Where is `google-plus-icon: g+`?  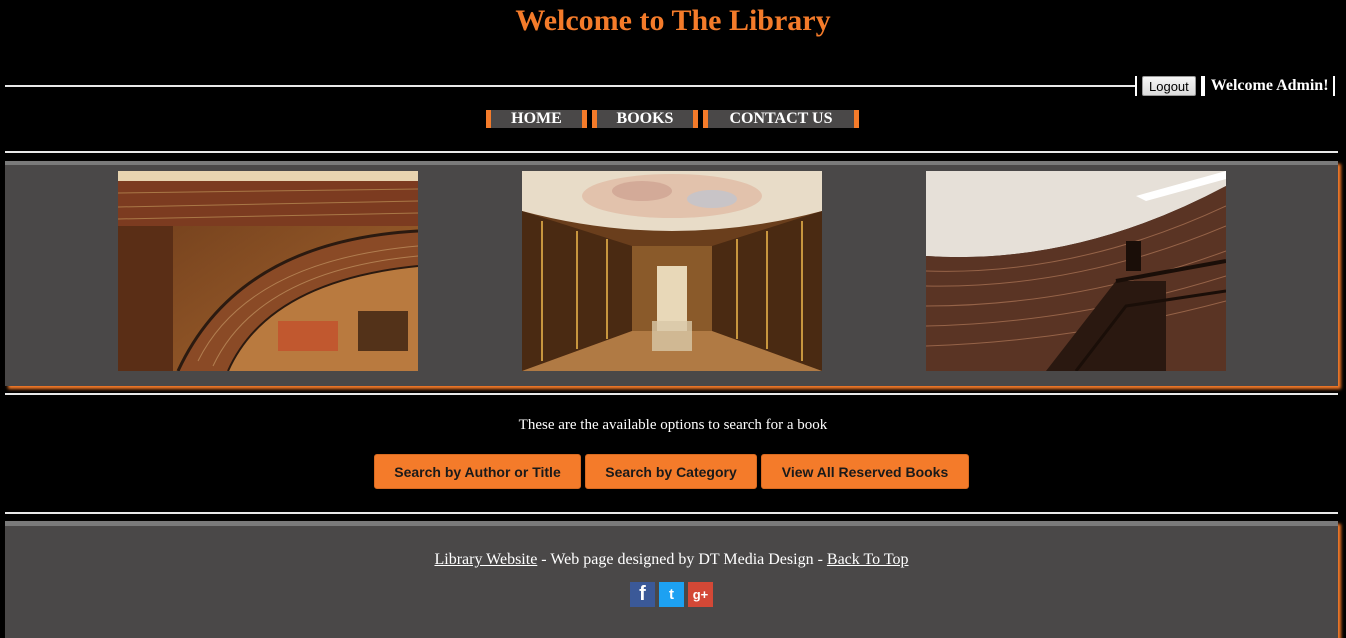 google-plus-icon: g+ is located at coordinates (700, 594).